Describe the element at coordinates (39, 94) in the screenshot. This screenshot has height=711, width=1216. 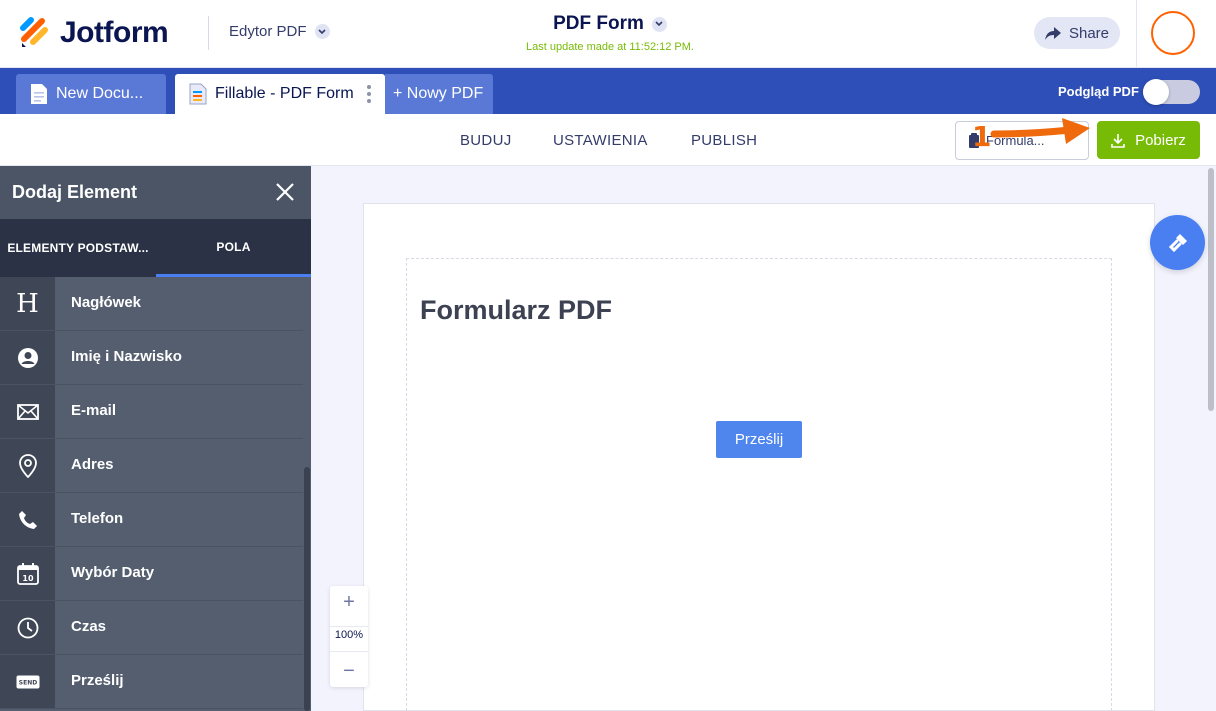
I see `document-icon` at that location.